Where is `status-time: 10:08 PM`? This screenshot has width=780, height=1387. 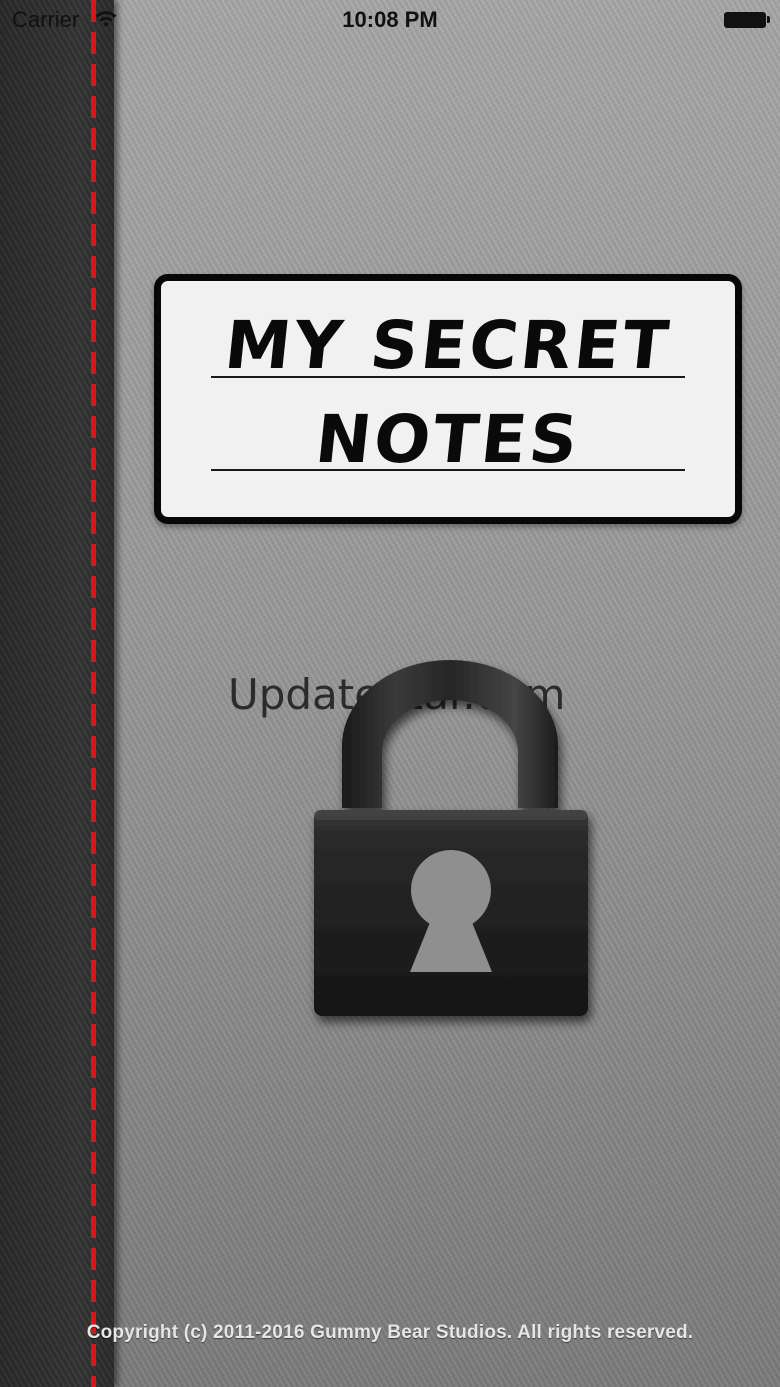 status-time: 10:08 PM is located at coordinates (390, 19).